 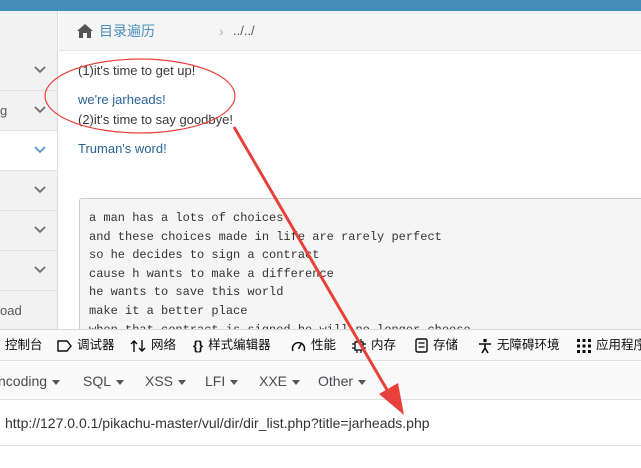 I want to click on memory-icon, so click(x=359, y=345).